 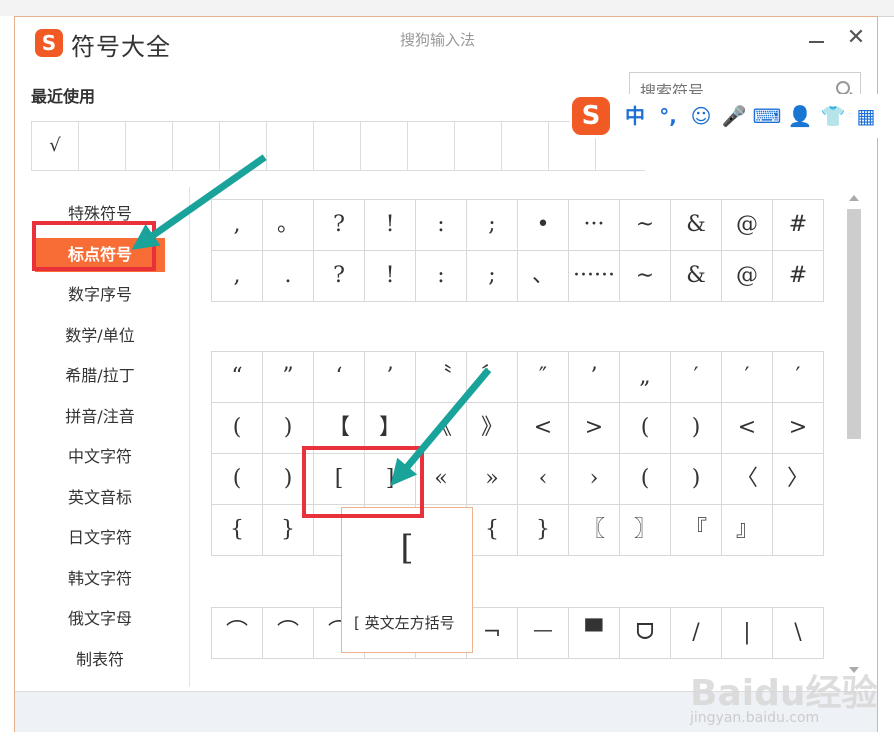 What do you see at coordinates (734, 116) in the screenshot?
I see `ime-voice-icon: 🎤` at bounding box center [734, 116].